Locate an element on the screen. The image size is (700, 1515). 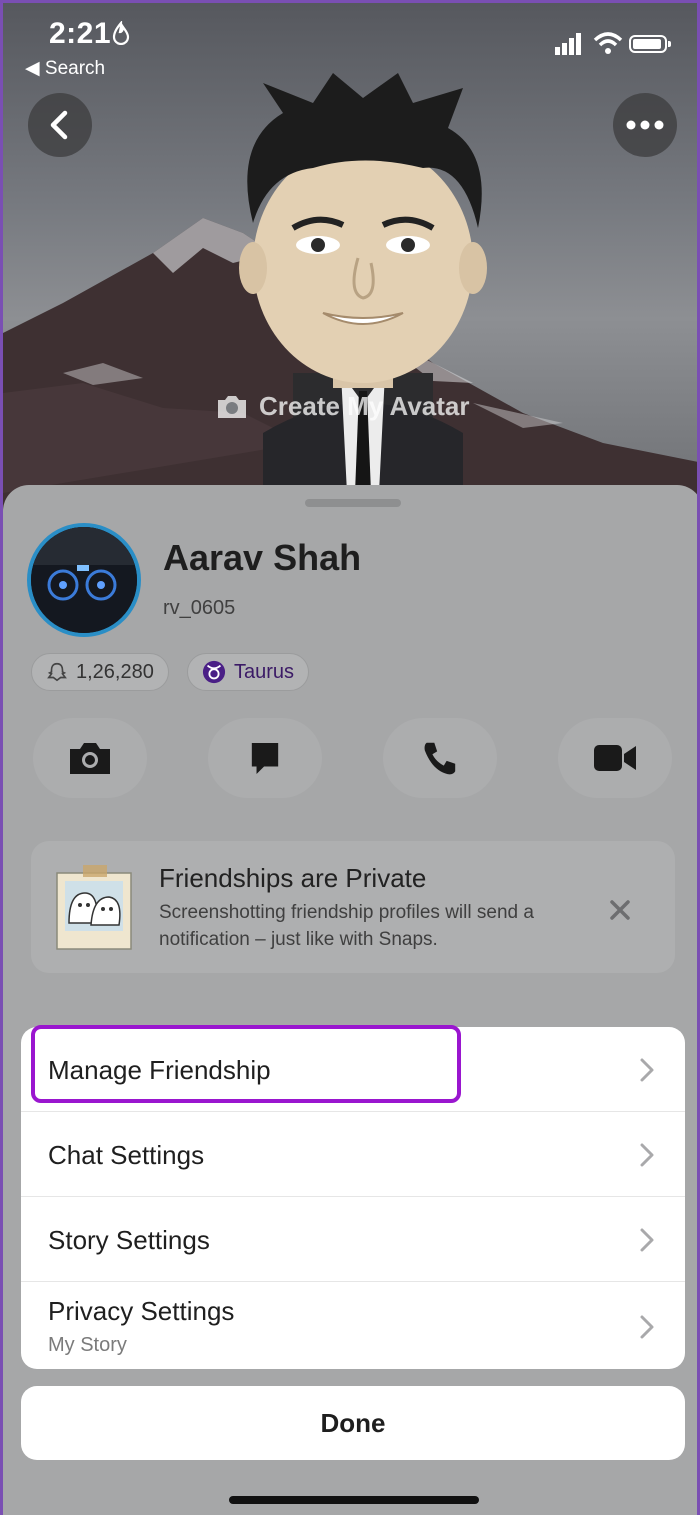
ellipsis-icon is located at coordinates (645, 125).